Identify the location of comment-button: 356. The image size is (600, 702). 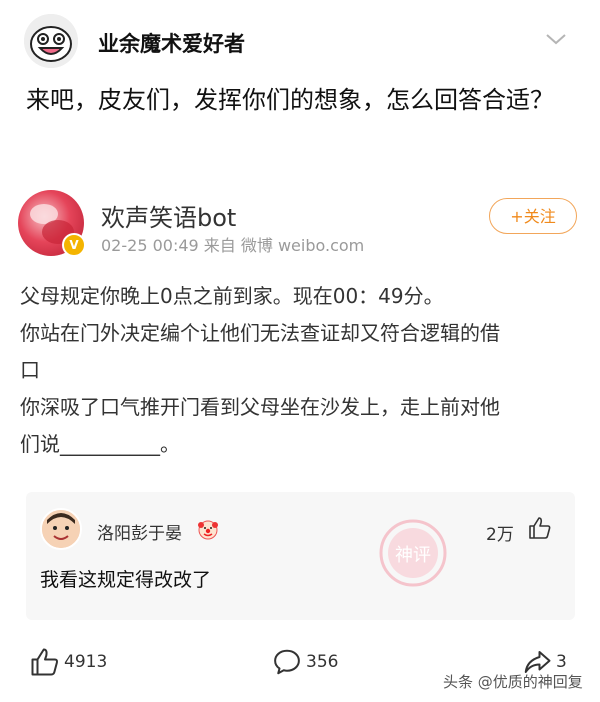
(305, 662).